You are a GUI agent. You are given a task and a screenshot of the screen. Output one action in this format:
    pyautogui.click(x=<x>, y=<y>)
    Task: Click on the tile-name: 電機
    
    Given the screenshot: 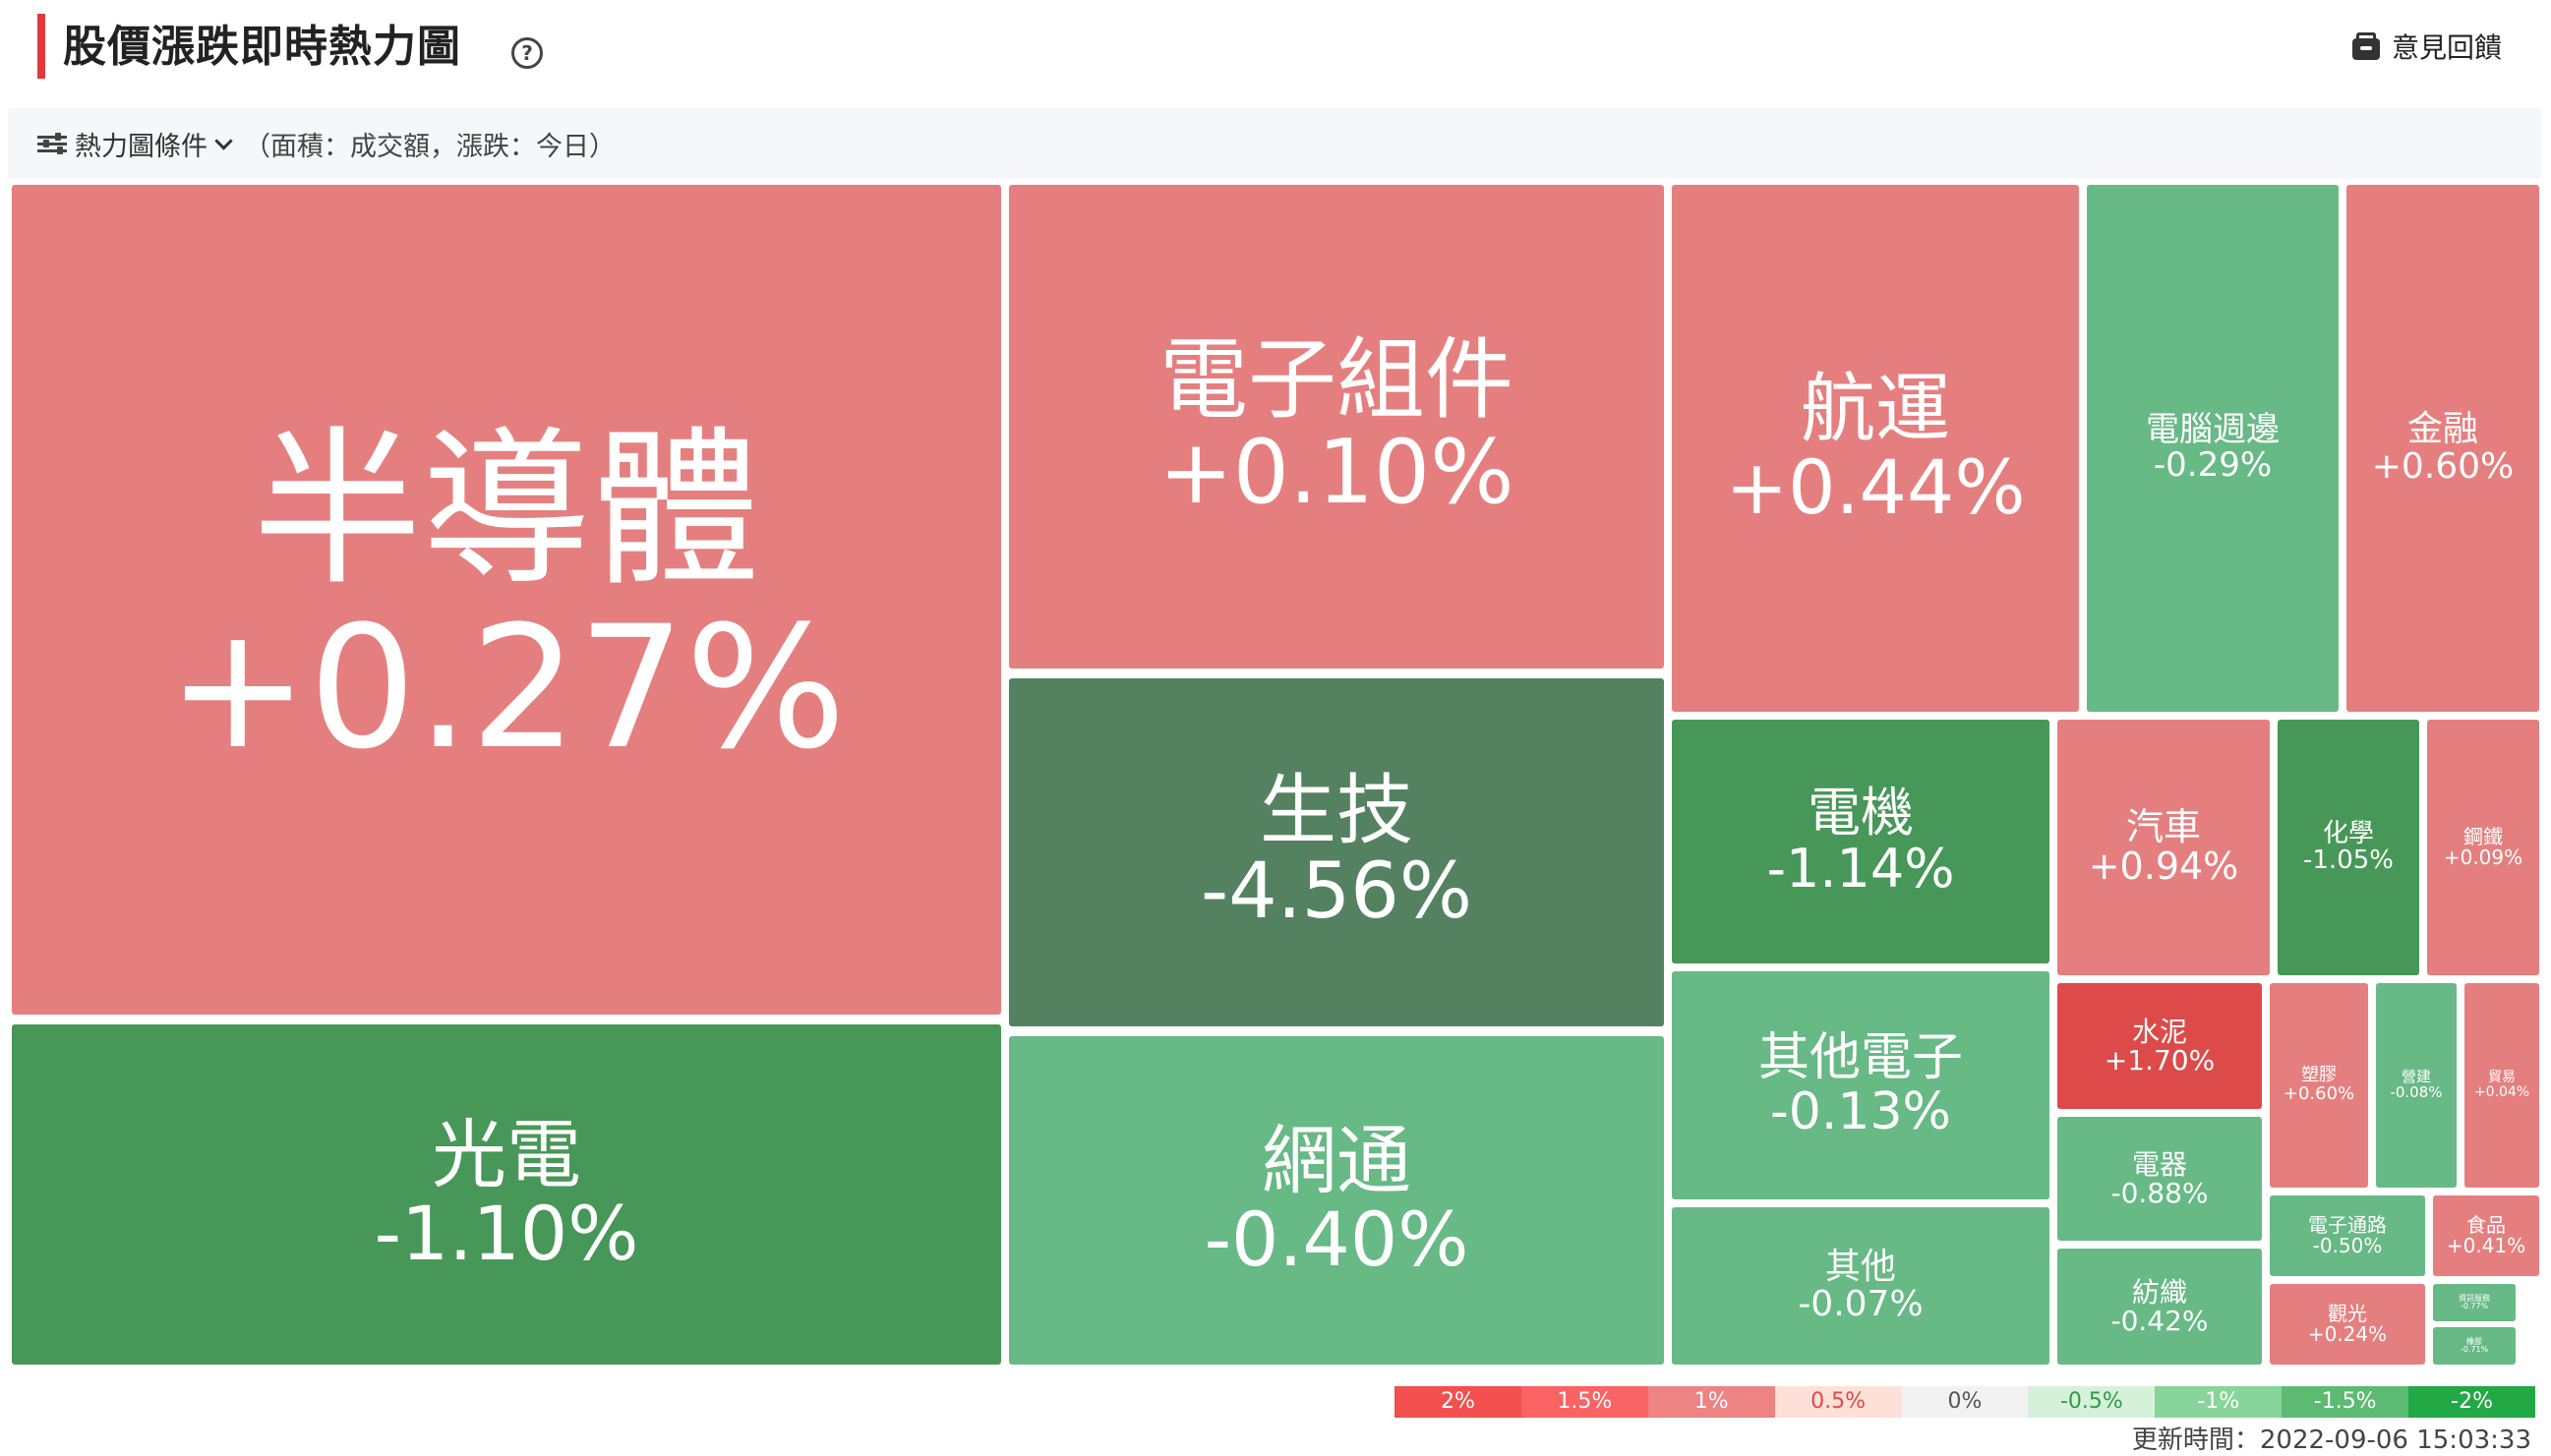 What is the action you would take?
    pyautogui.click(x=1861, y=813)
    